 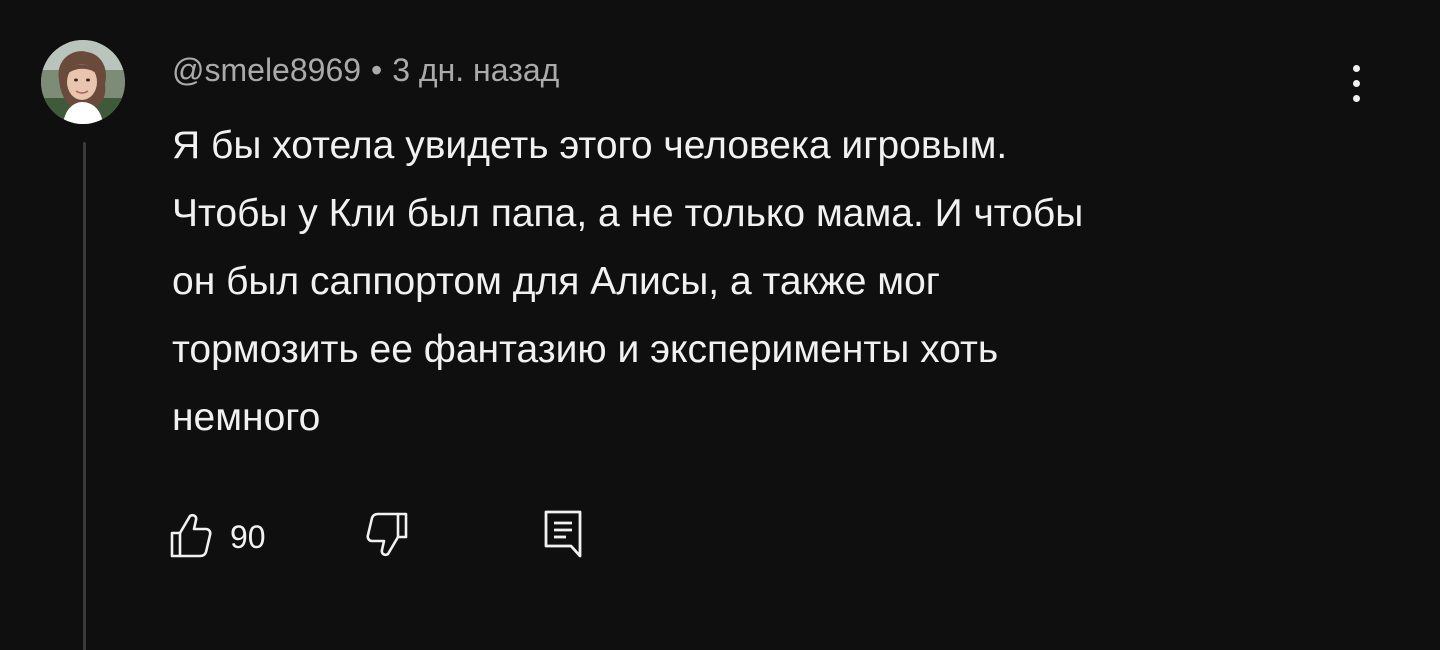 I want to click on dislike-button, so click(x=387, y=537).